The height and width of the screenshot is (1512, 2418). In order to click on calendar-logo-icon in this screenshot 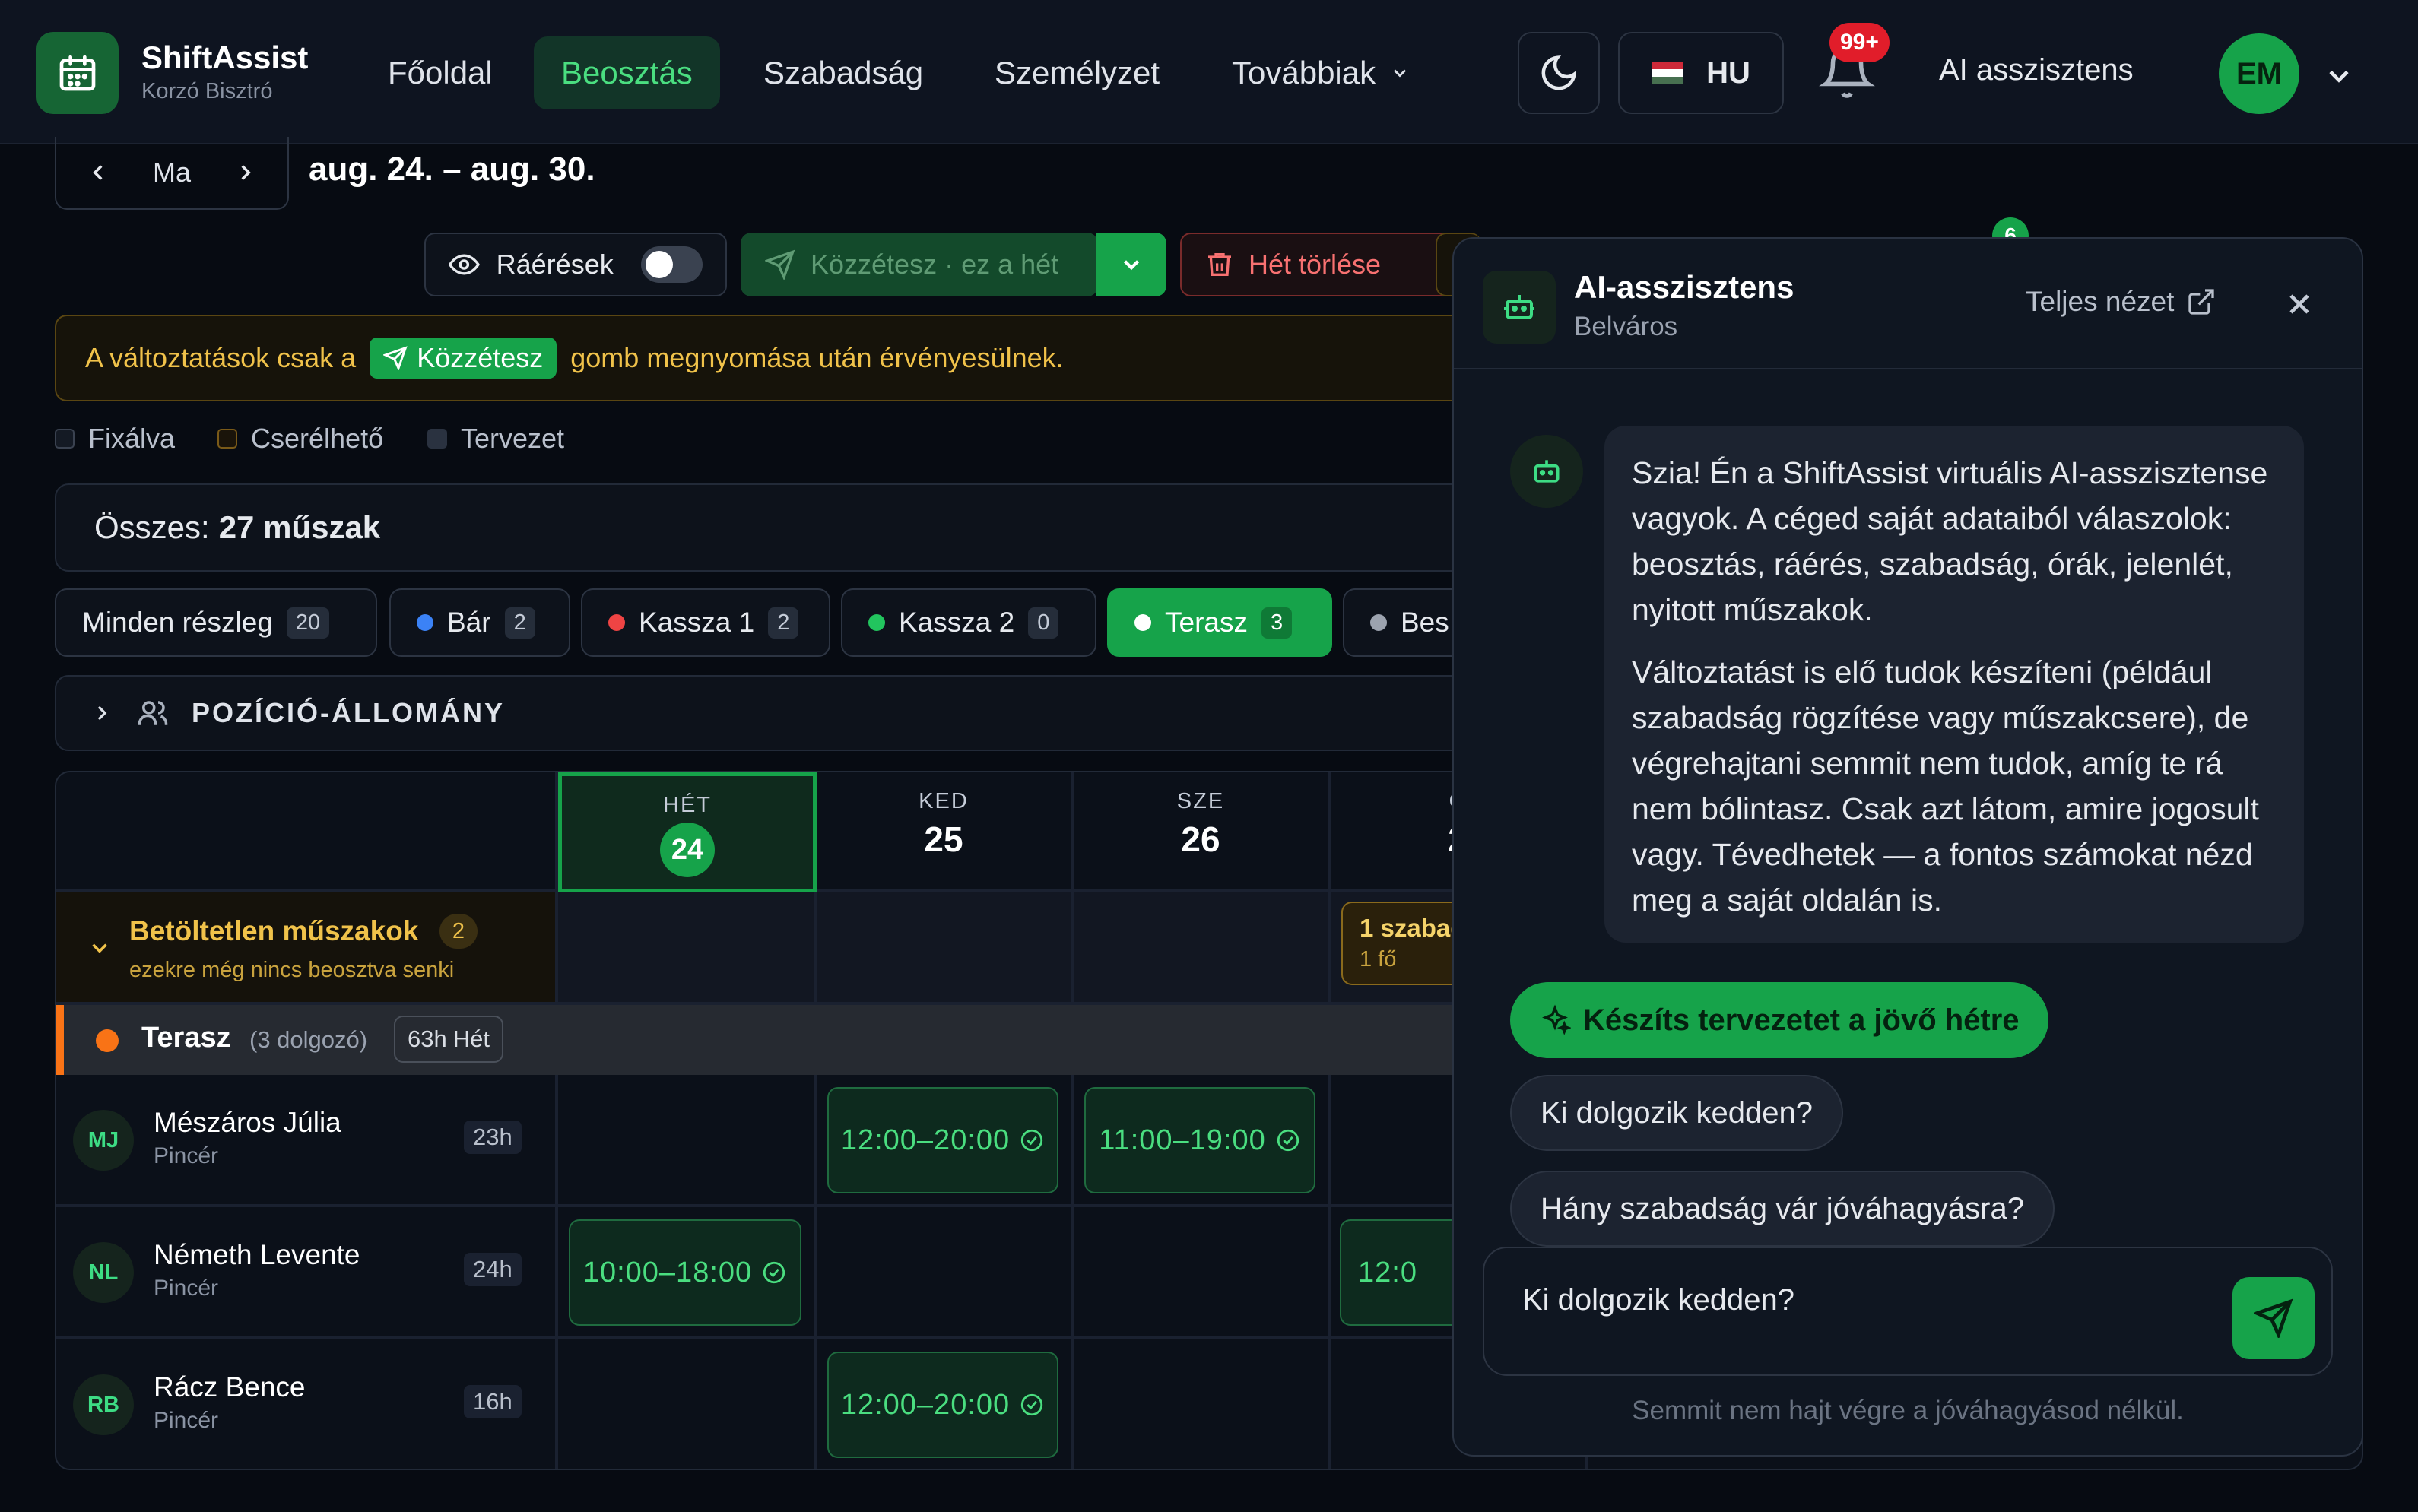, I will do `click(77, 73)`.